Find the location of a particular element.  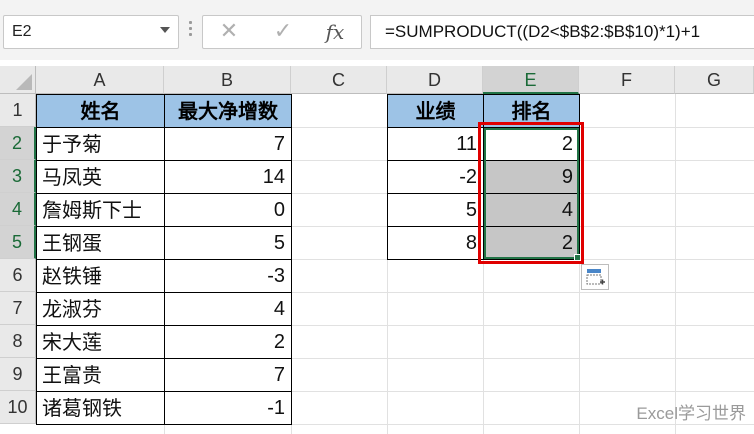

value-cell: -1 is located at coordinates (228, 408).